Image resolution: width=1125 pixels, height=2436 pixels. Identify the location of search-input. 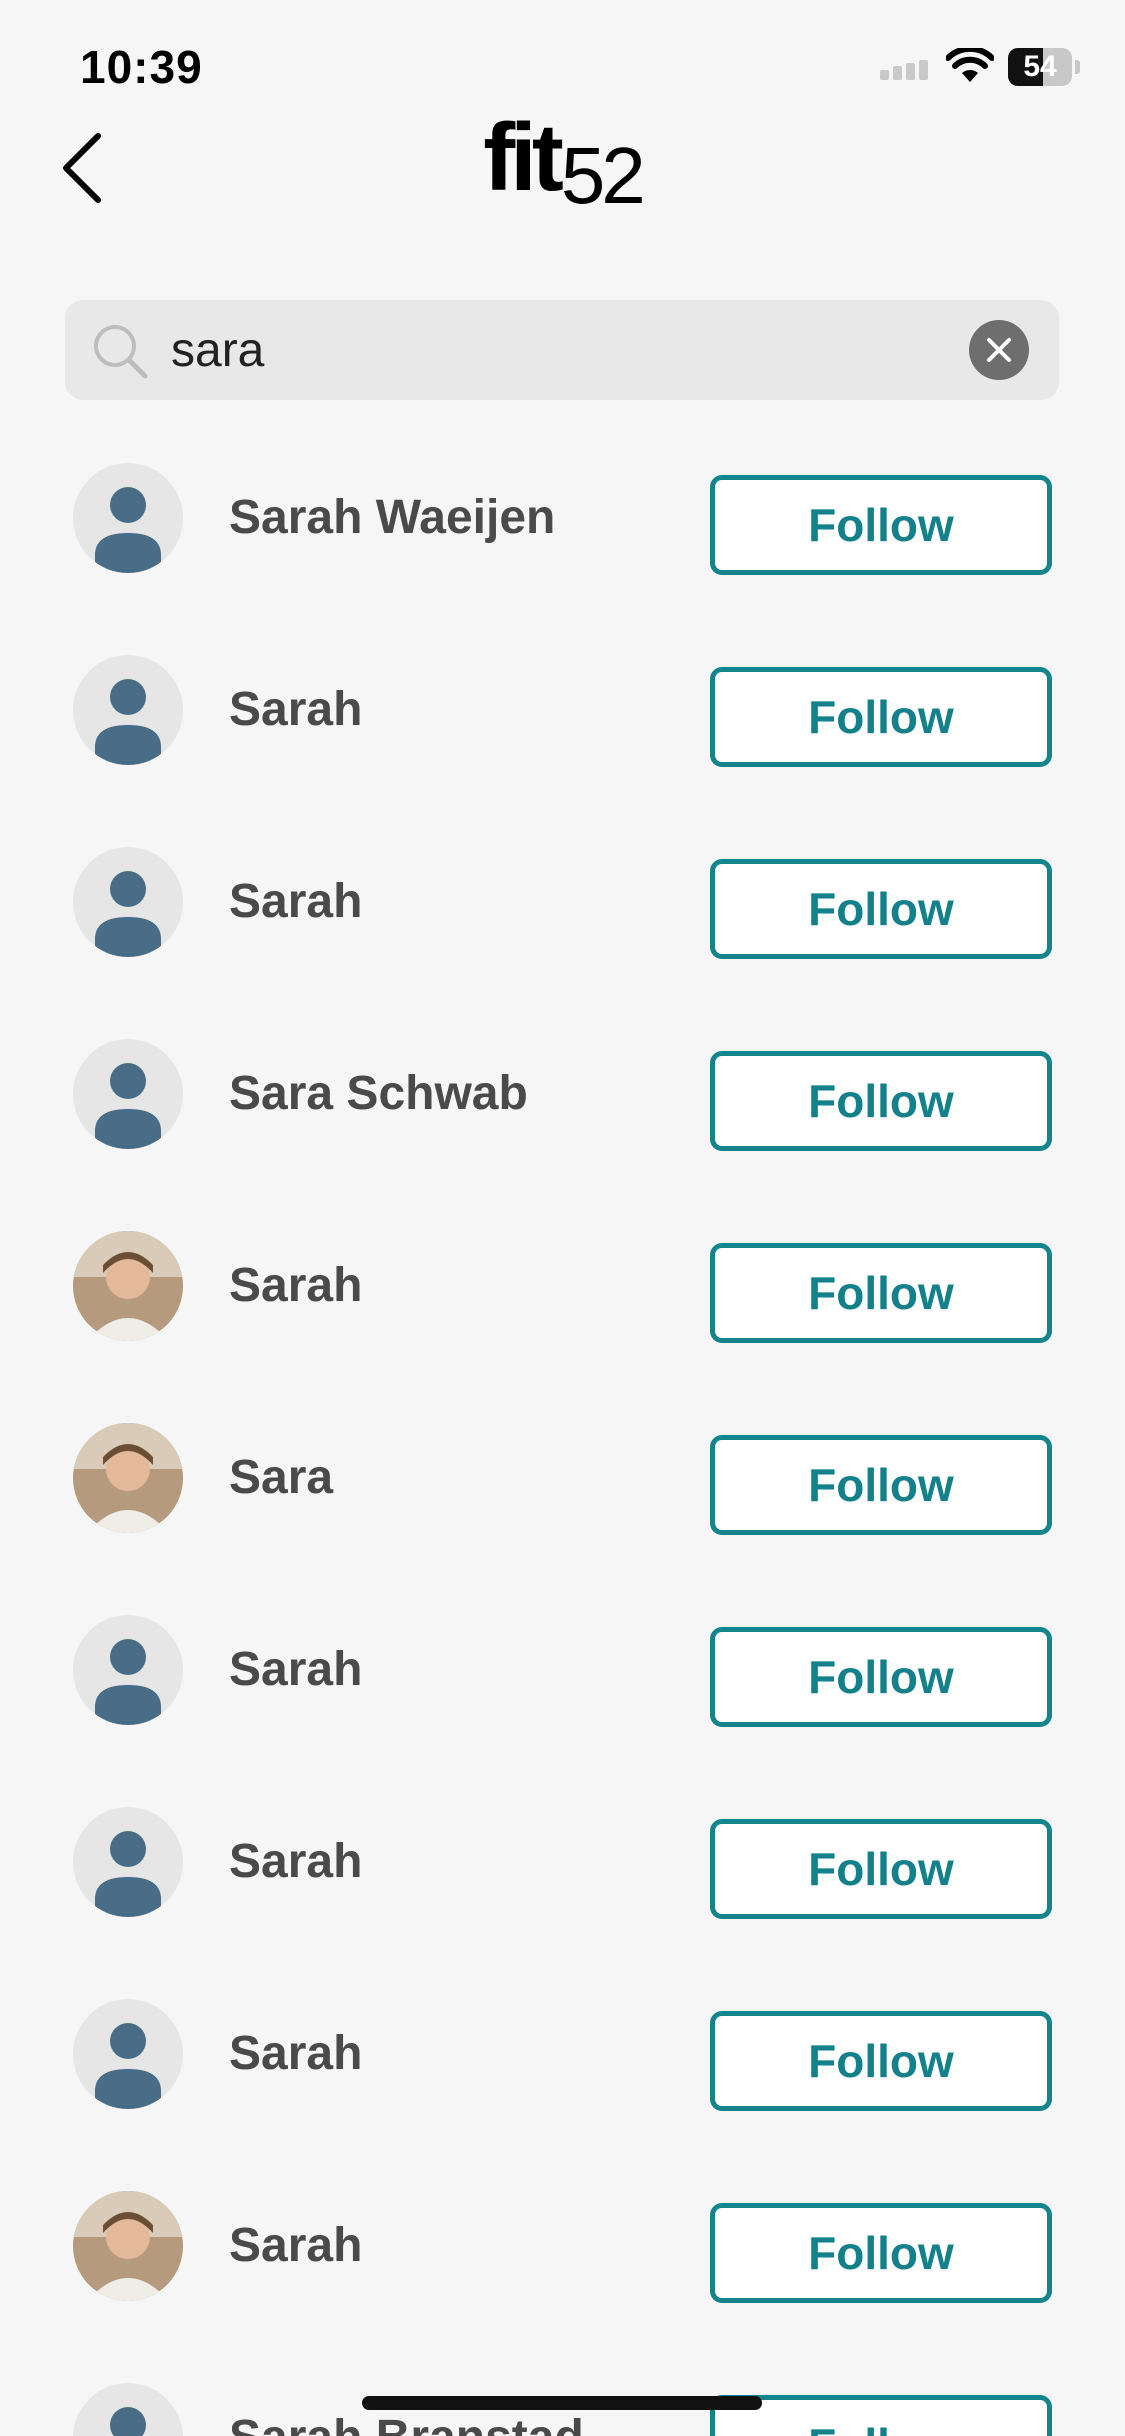
(571, 350).